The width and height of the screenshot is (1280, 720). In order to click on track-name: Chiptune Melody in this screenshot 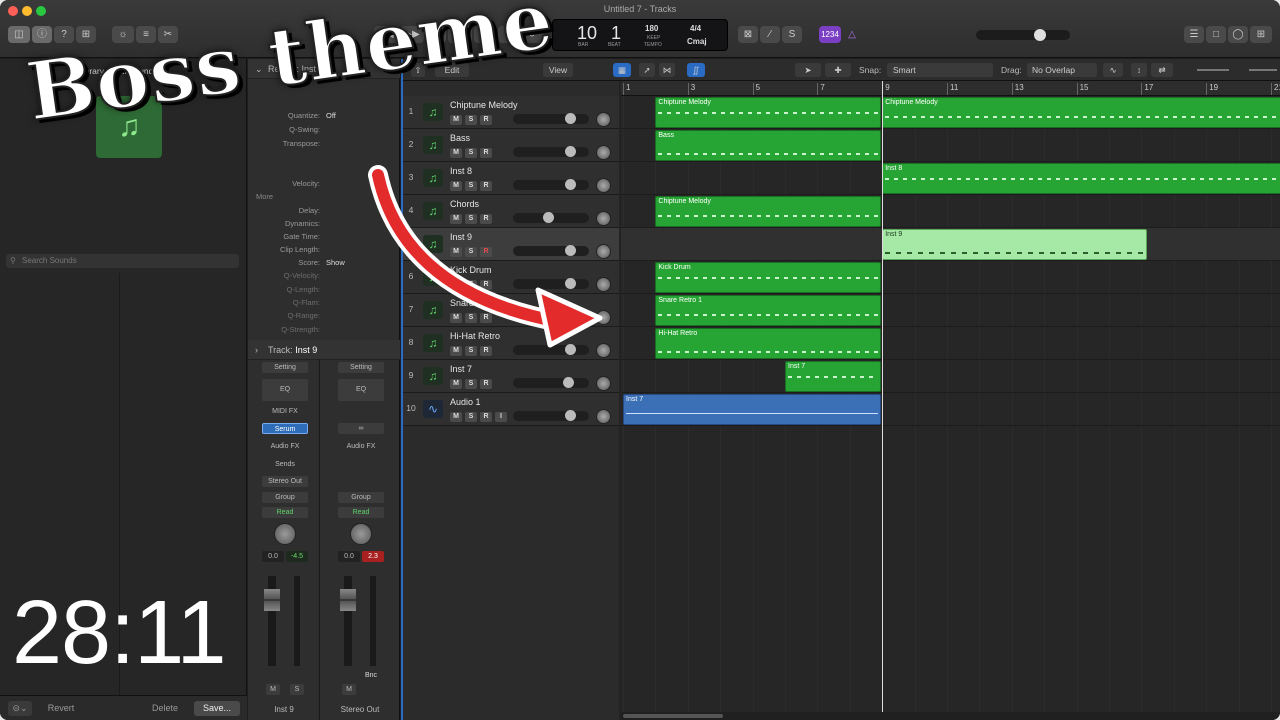, I will do `click(484, 105)`.